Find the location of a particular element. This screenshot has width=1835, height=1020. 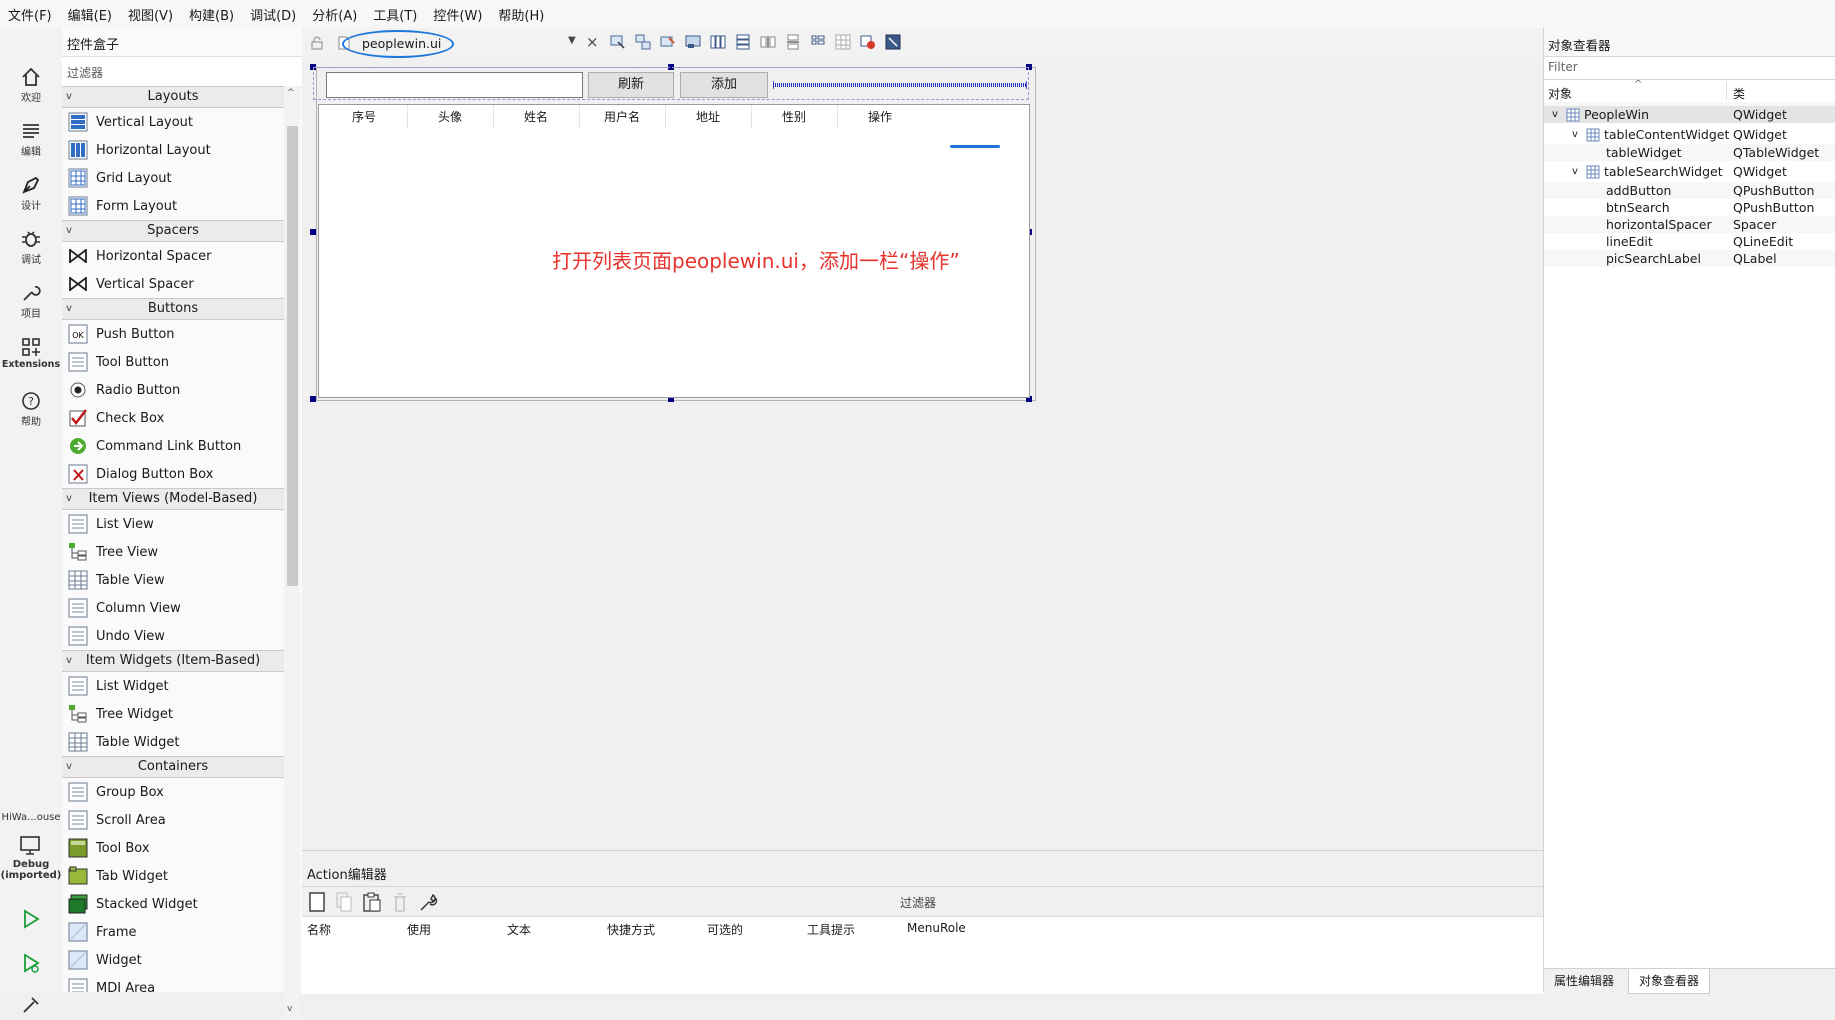

menu-analyze: 分析(A) is located at coordinates (334, 14).